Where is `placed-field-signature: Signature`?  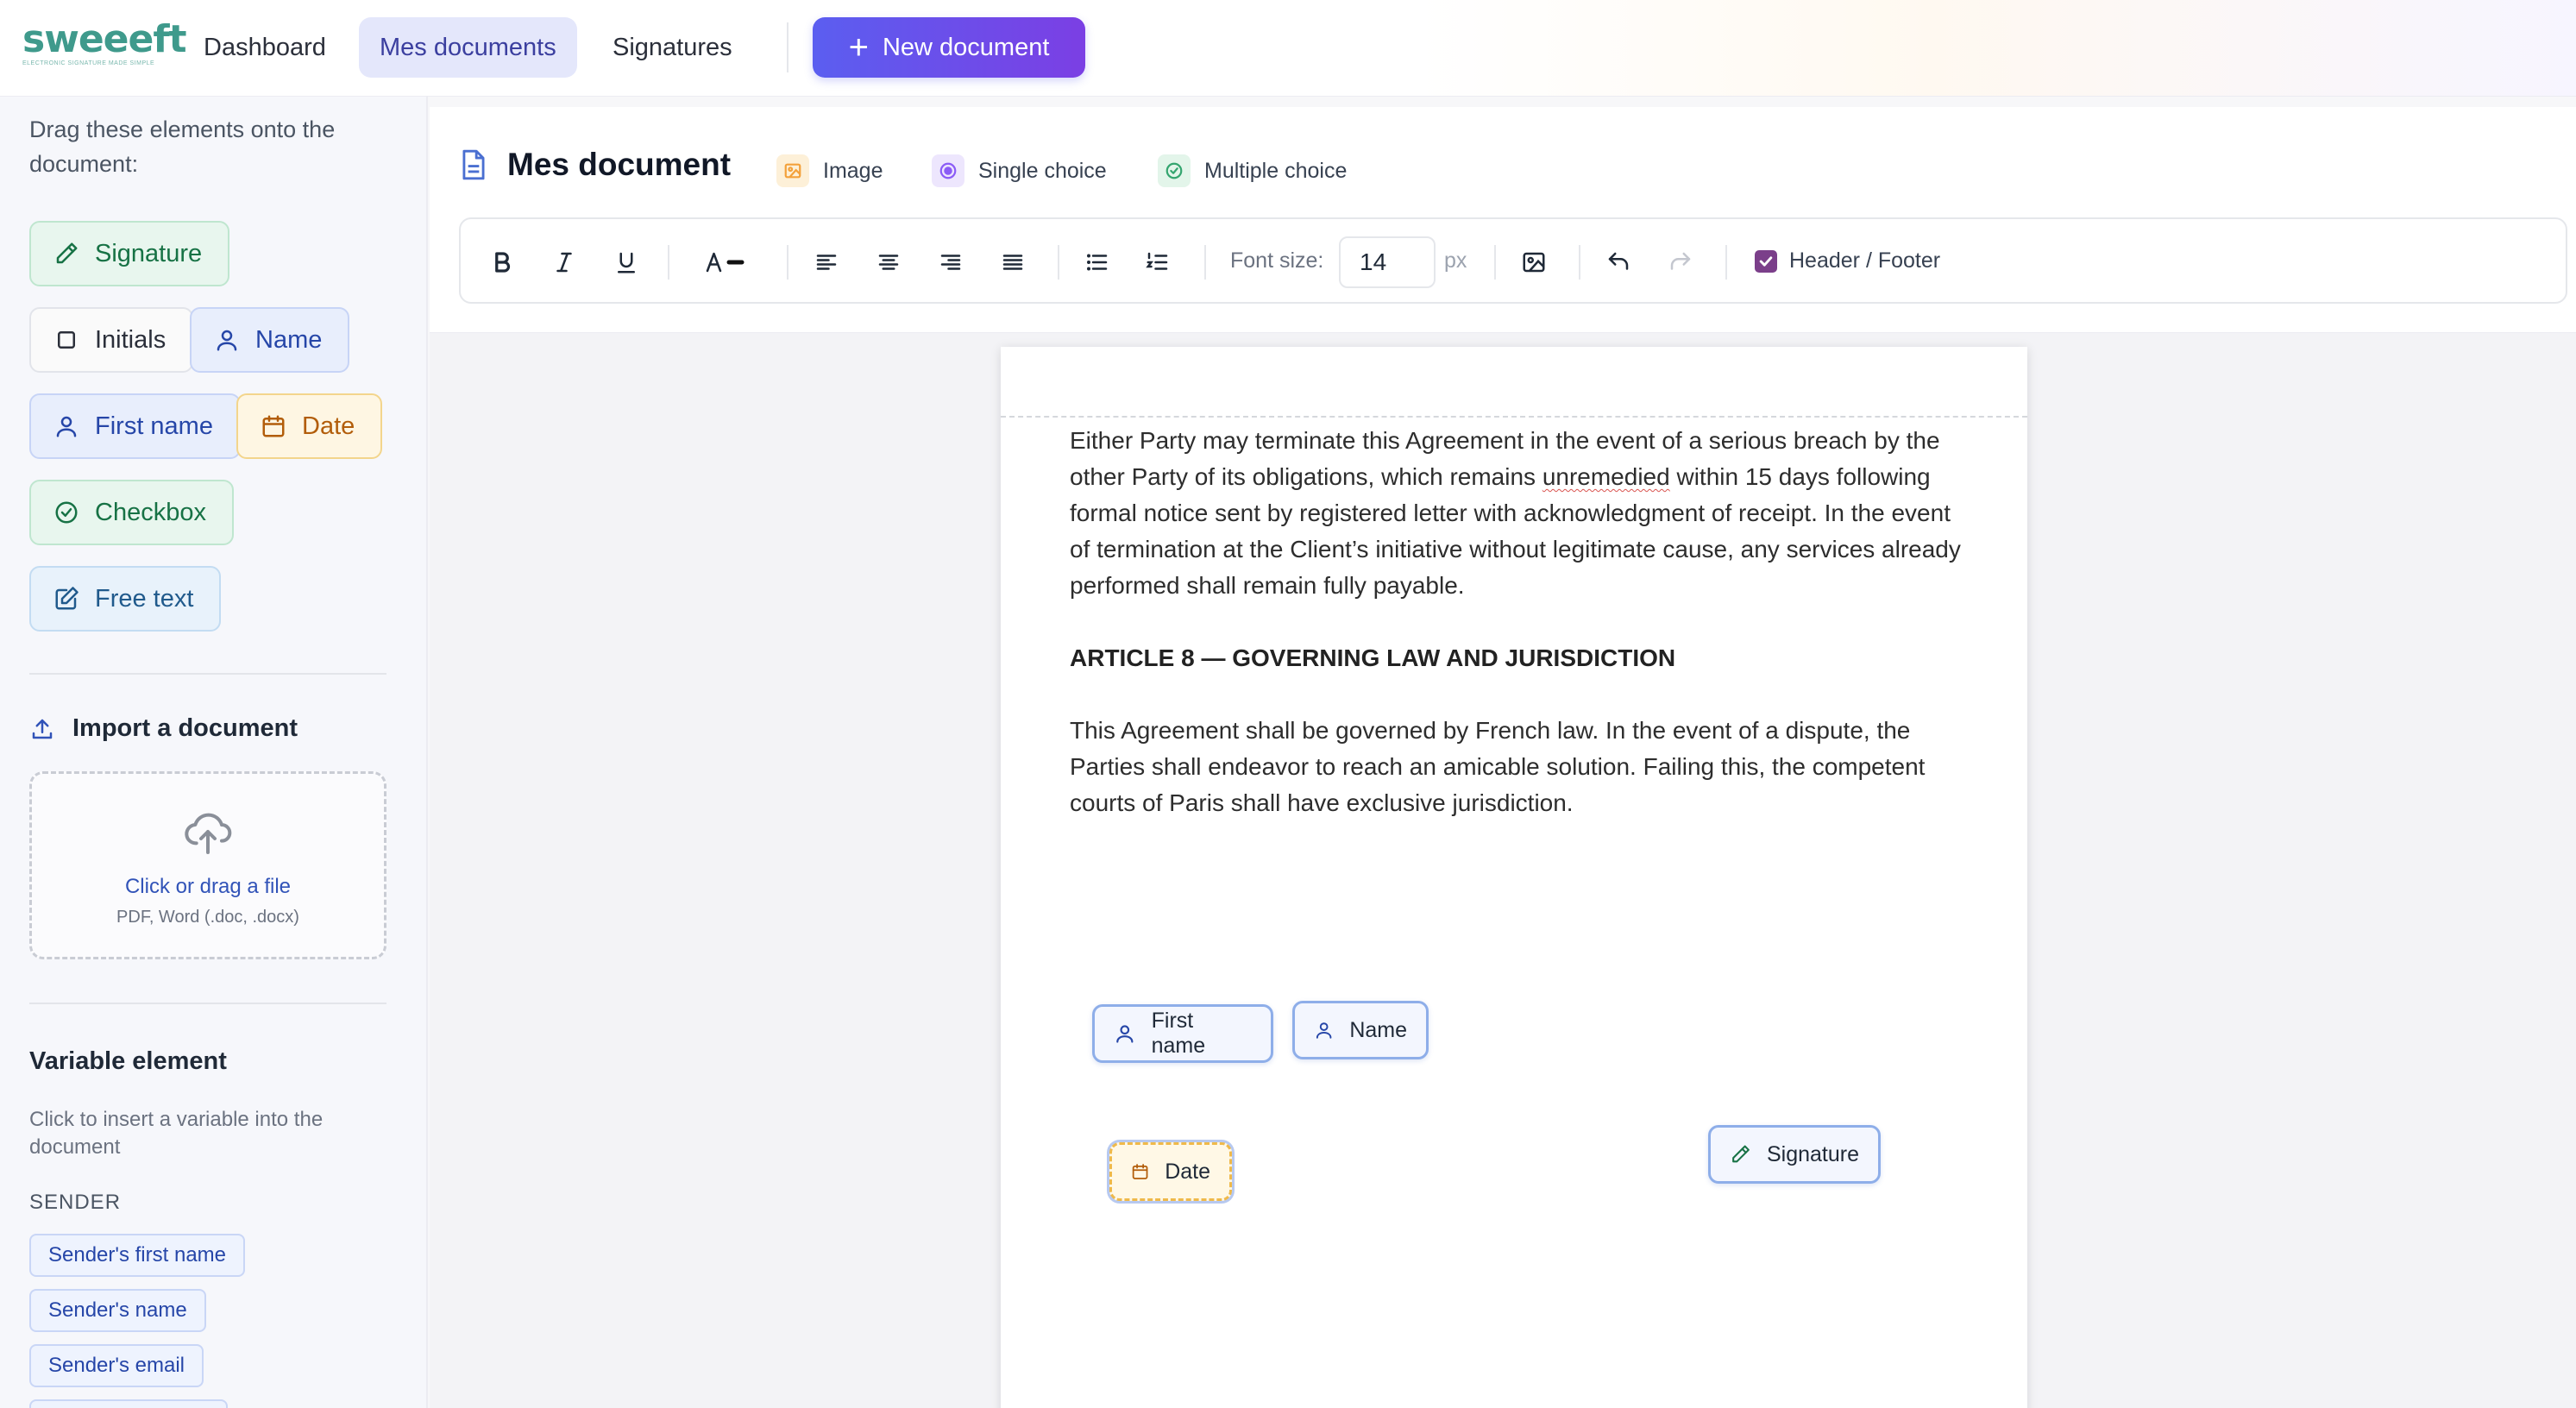 placed-field-signature: Signature is located at coordinates (1794, 1155).